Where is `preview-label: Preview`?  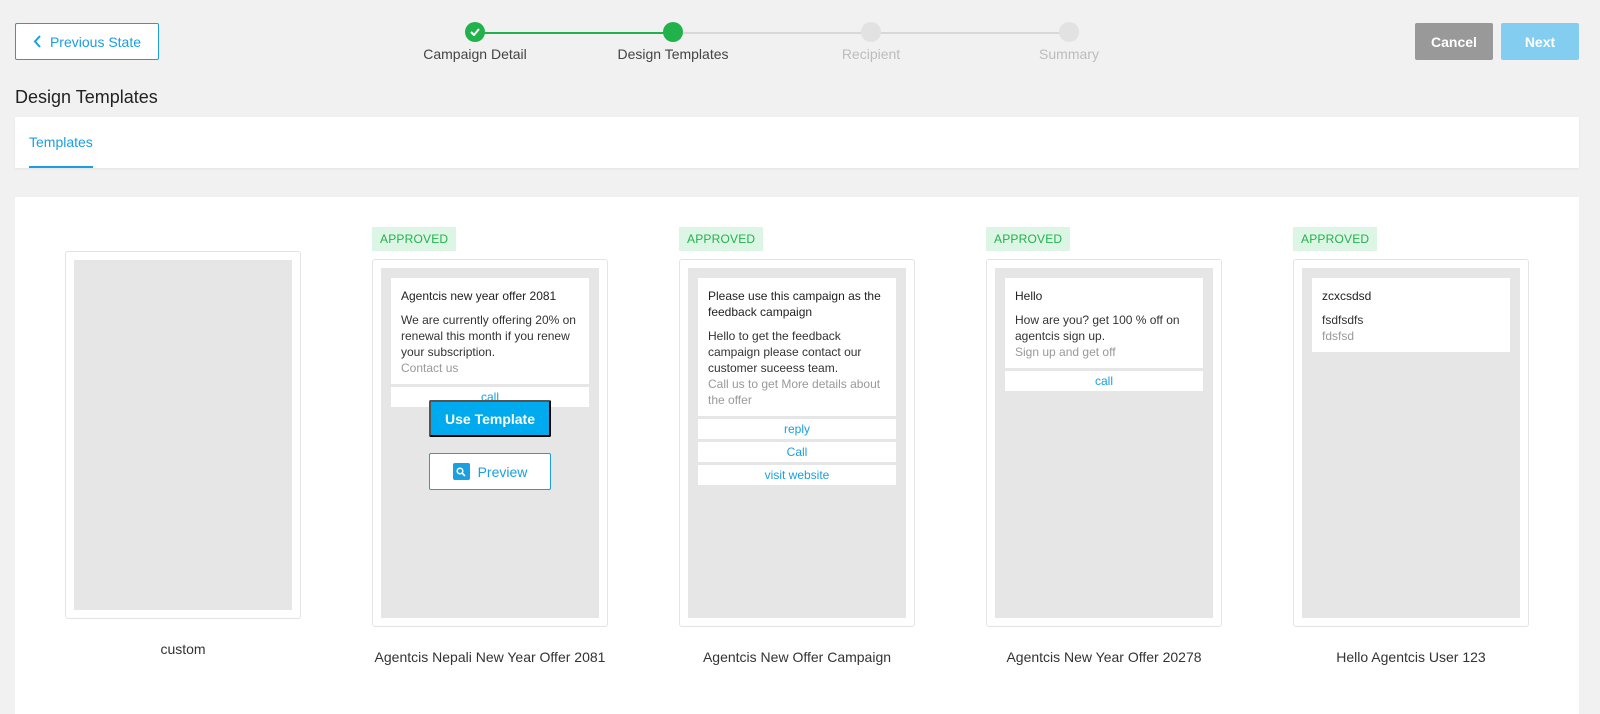
preview-label: Preview is located at coordinates (502, 471).